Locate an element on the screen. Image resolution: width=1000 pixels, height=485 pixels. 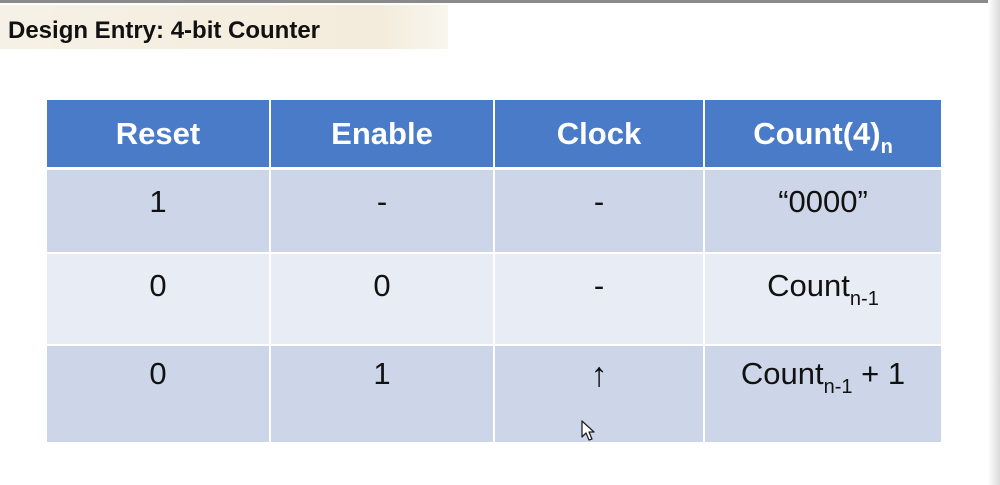
header-count-label: Count(4) is located at coordinates (817, 133).